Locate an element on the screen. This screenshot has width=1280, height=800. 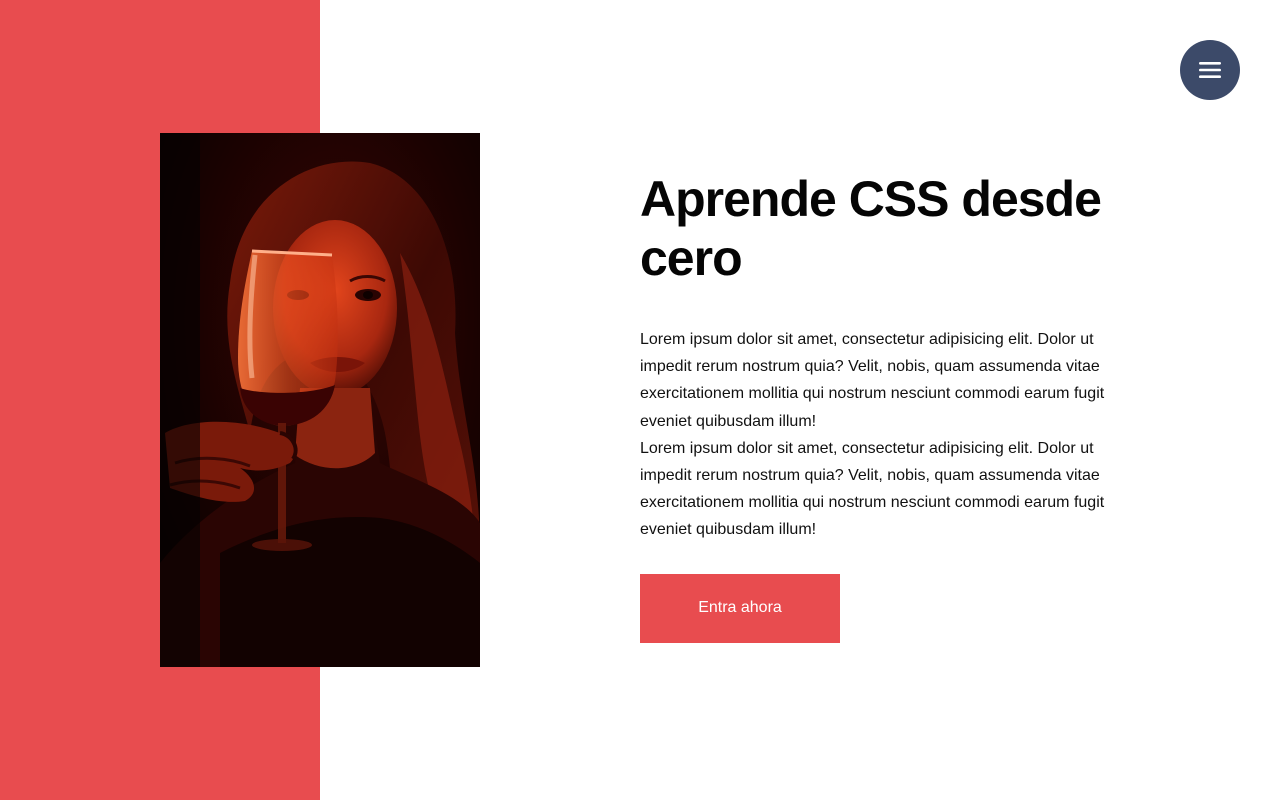
hamburger-menu-icon is located at coordinates (1210, 70).